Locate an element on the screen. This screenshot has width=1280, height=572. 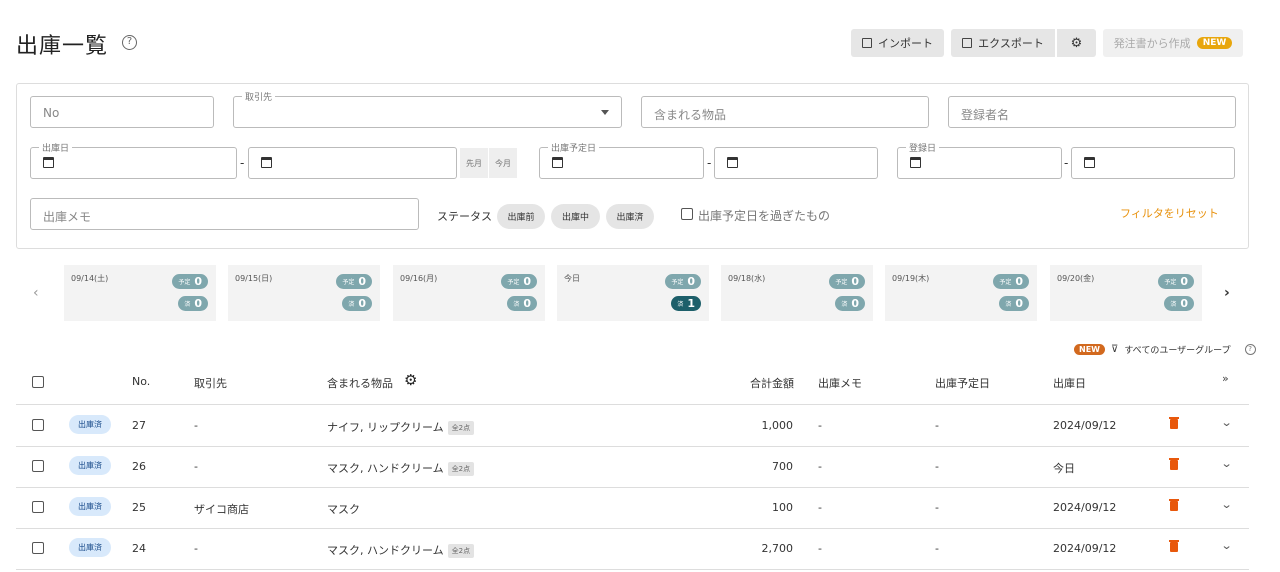
expand-all-icon: » is located at coordinates (1225, 378).